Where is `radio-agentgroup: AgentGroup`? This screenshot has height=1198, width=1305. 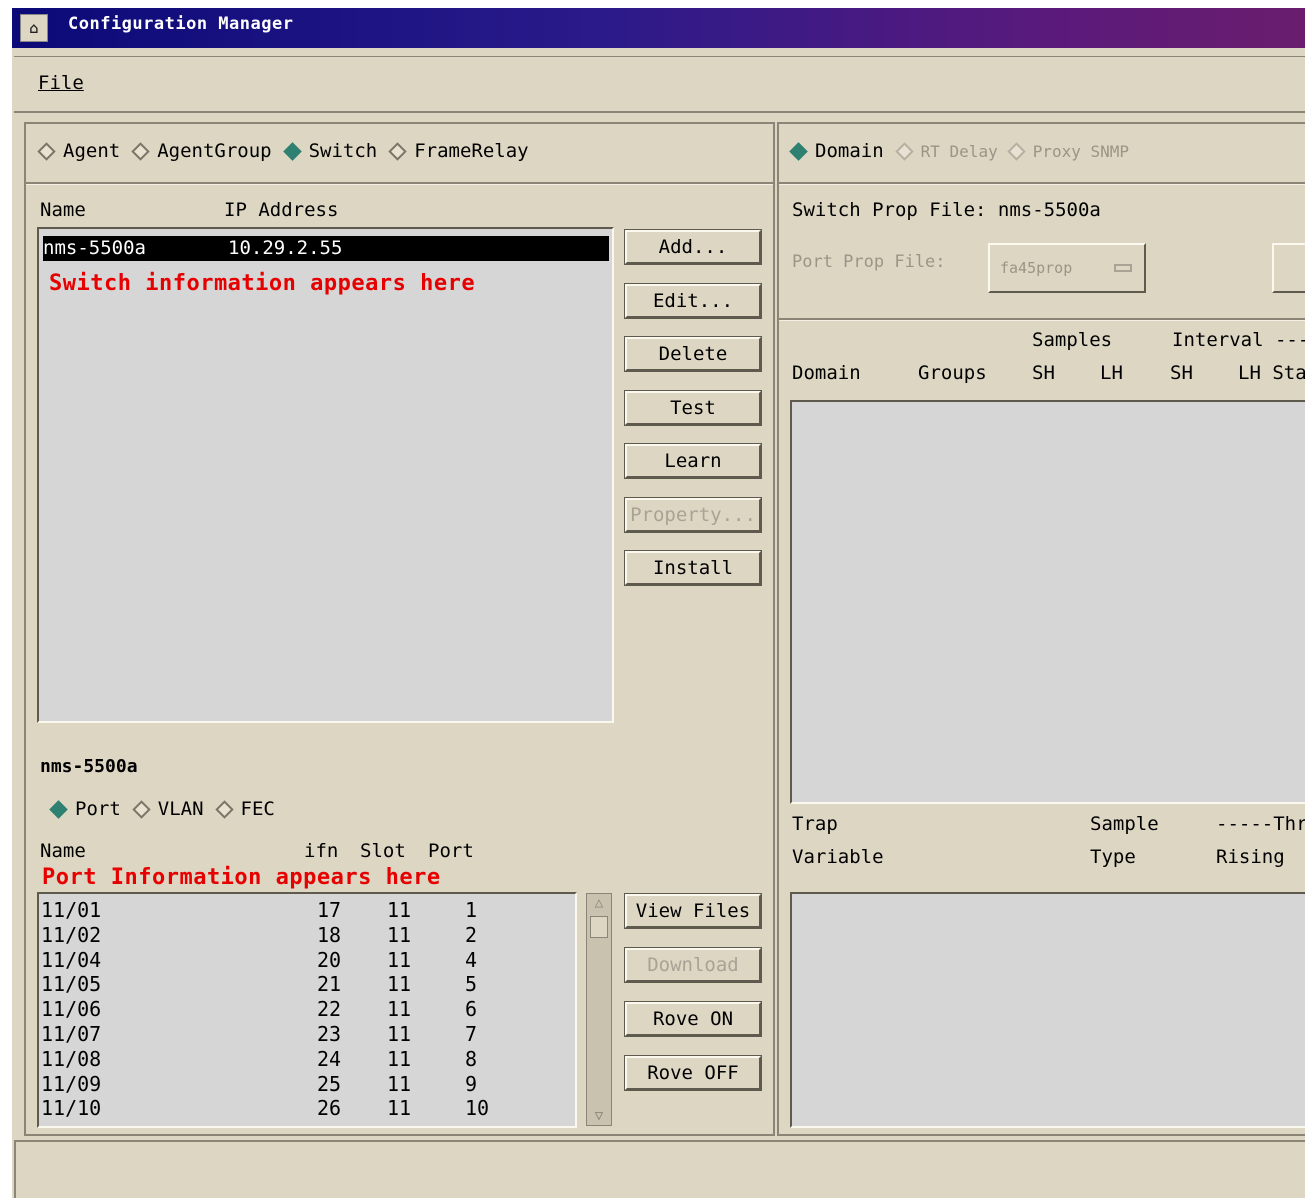
radio-agentgroup: AgentGroup is located at coordinates (201, 151).